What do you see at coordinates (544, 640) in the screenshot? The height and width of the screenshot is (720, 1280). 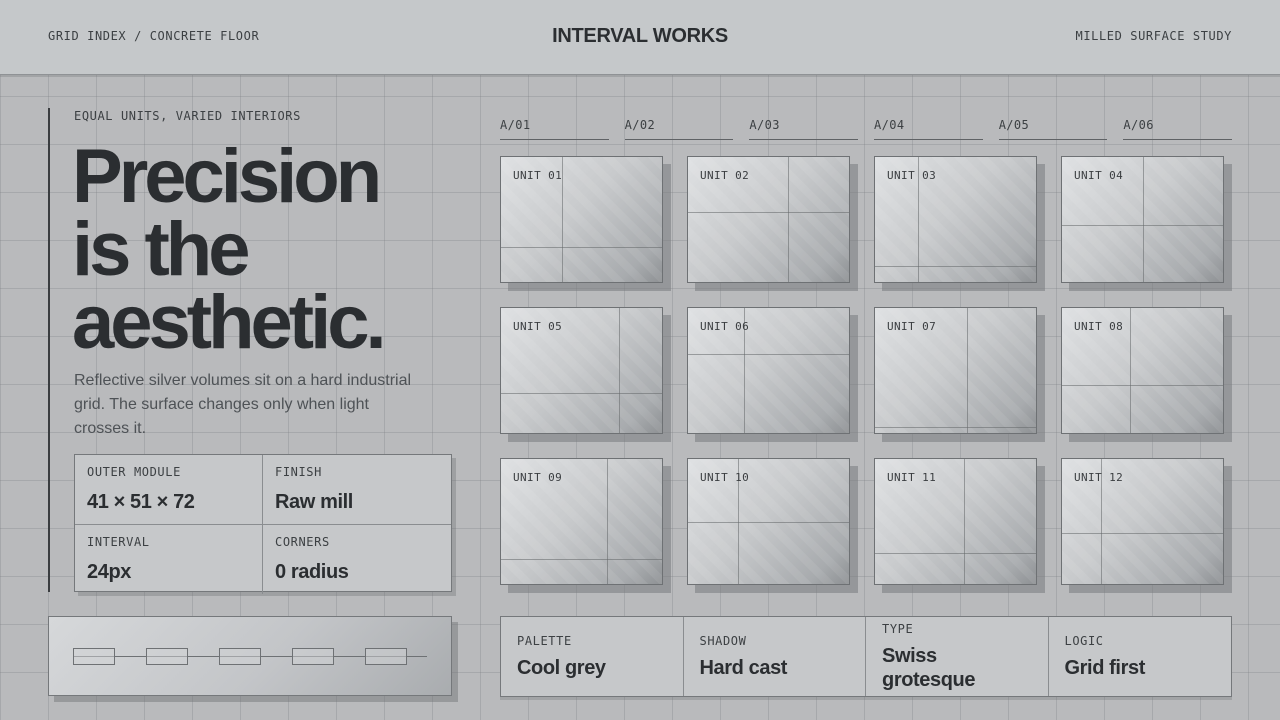 I see `attr-label: PALETTE` at bounding box center [544, 640].